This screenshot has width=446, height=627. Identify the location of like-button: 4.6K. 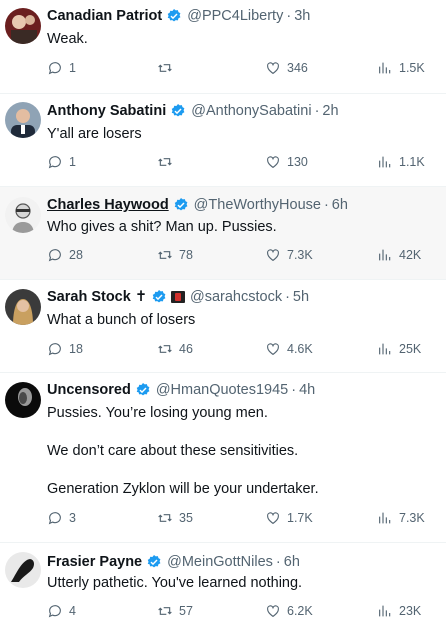
(289, 349).